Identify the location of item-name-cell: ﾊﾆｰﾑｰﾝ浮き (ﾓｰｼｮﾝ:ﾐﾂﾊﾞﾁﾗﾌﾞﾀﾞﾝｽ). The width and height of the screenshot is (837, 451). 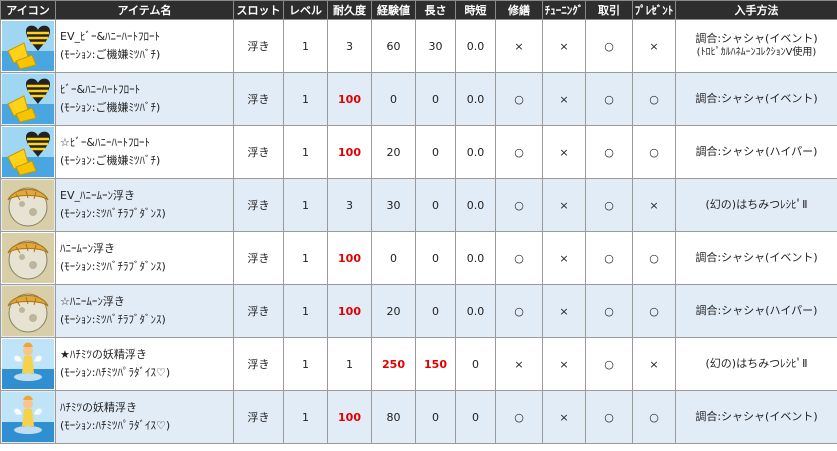
(144, 258).